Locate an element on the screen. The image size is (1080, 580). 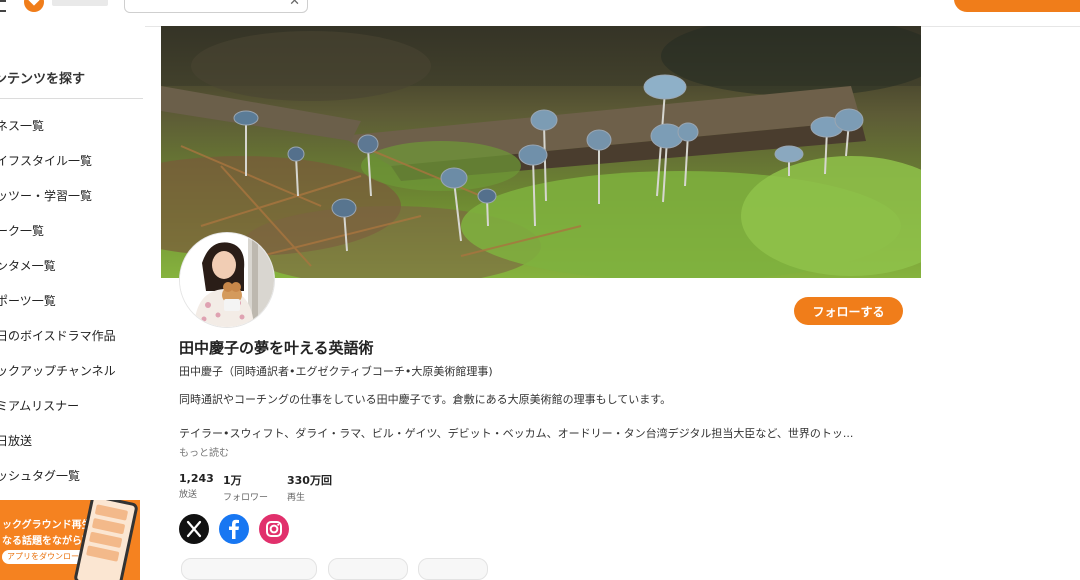
stat-broadcasts: 1,243 放送 is located at coordinates (196, 486).